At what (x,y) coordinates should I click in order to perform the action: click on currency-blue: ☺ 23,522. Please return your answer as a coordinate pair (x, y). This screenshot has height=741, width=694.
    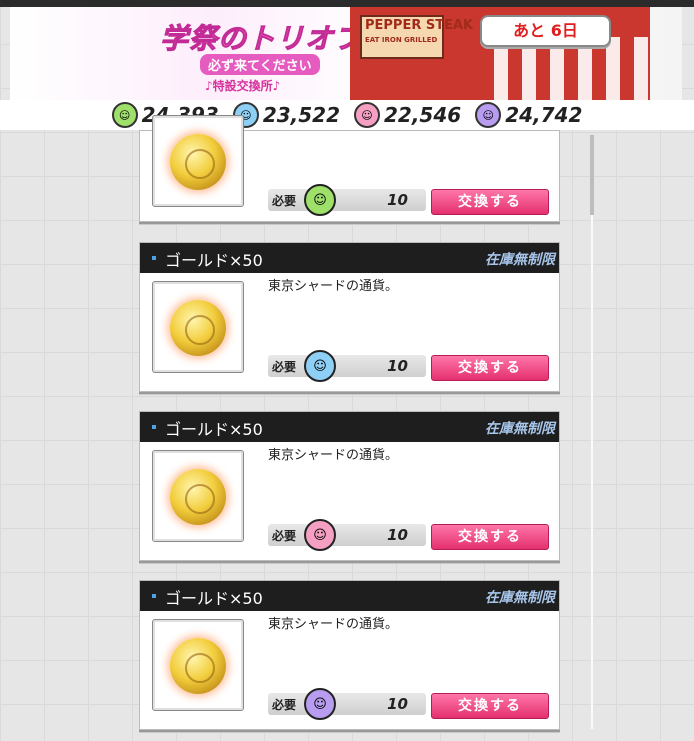
    Looking at the image, I should click on (286, 115).